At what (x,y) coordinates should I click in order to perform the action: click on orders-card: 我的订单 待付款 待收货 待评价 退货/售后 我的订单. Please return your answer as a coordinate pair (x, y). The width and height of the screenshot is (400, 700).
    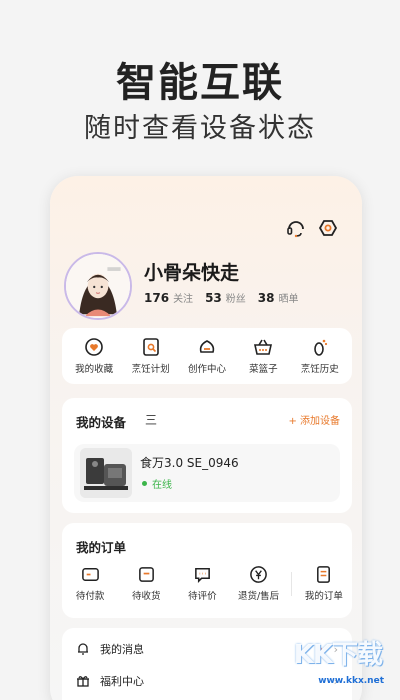
    Looking at the image, I should click on (207, 570).